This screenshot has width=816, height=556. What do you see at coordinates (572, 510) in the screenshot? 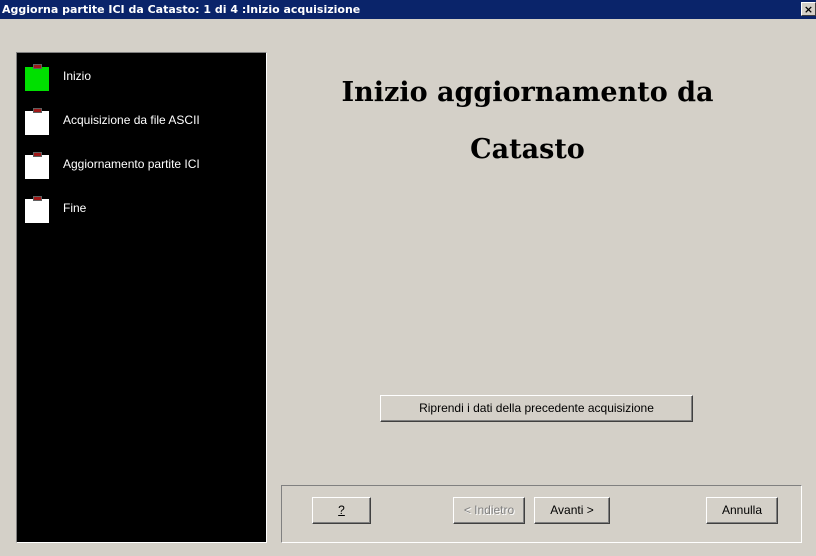
I see `next-button: Avanti >` at bounding box center [572, 510].